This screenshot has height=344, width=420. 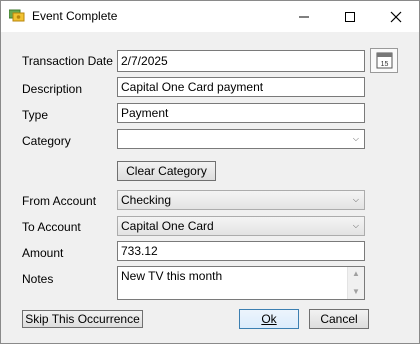 What do you see at coordinates (385, 64) in the screenshot?
I see `calendar-day-text: 15` at bounding box center [385, 64].